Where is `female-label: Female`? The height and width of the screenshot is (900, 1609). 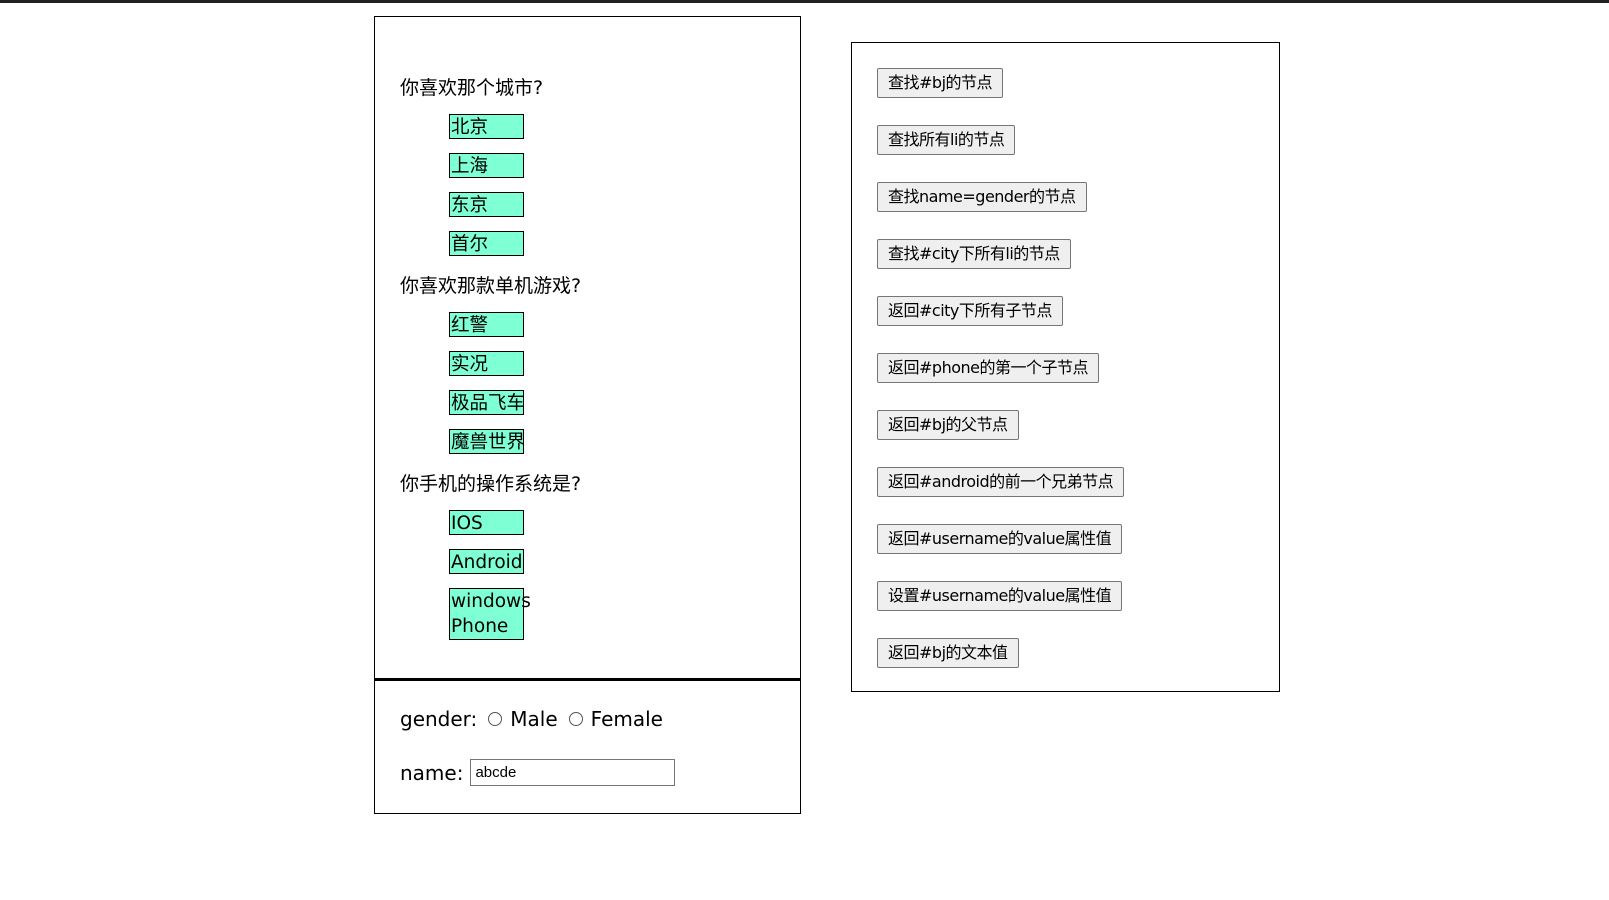
female-label: Female is located at coordinates (627, 719).